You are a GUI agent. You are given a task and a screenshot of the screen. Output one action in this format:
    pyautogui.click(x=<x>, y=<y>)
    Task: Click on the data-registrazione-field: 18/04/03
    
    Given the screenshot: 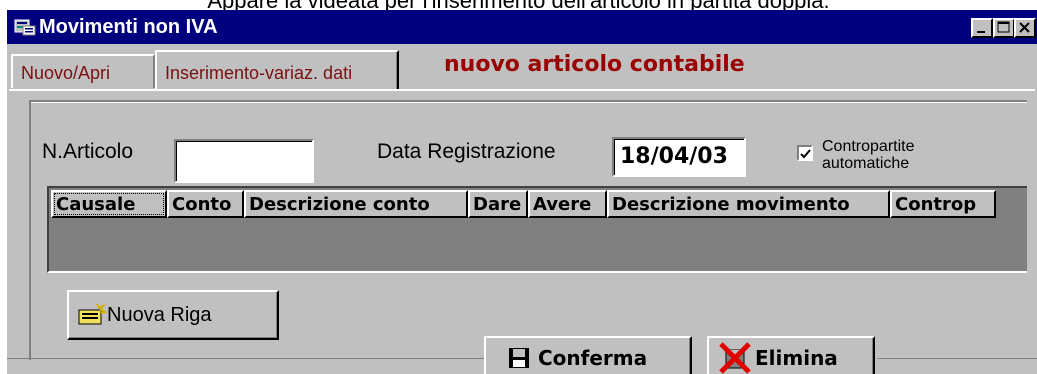 What is the action you would take?
    pyautogui.click(x=679, y=157)
    